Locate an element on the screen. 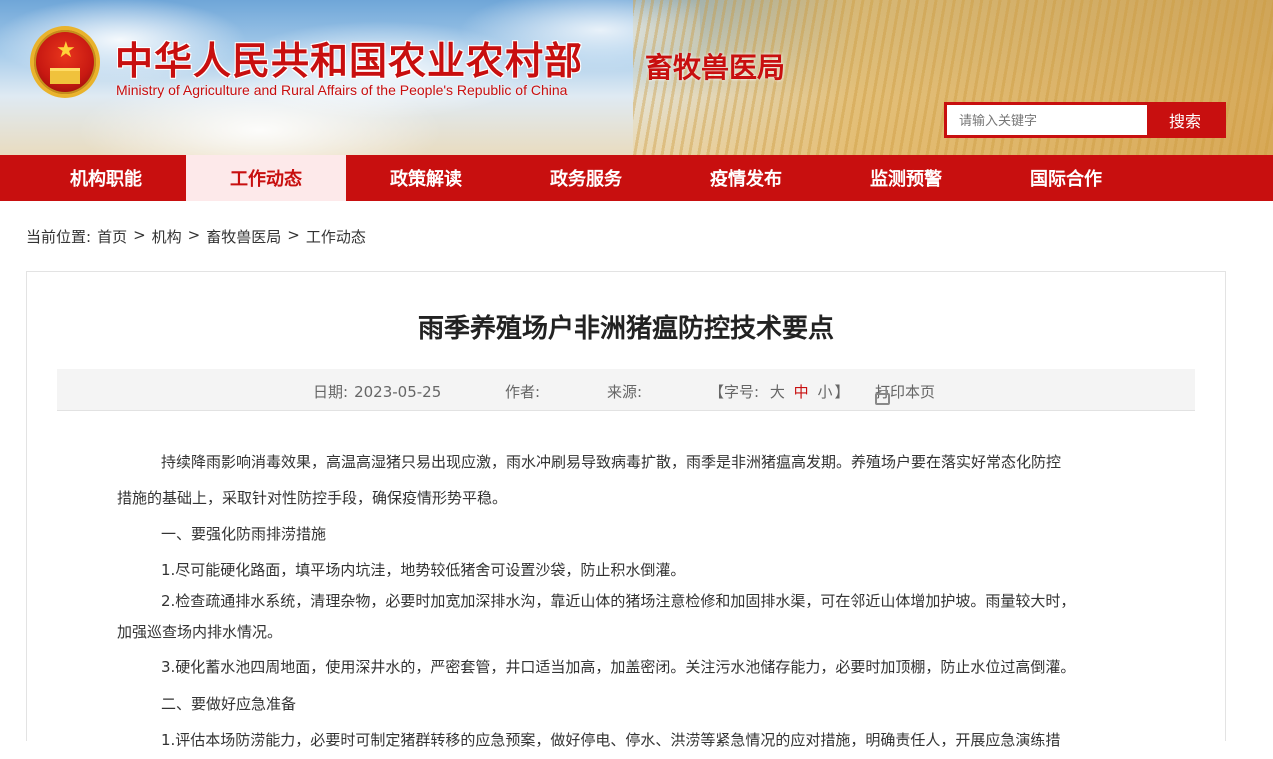 The image size is (1273, 759). font-size-control: 【字号: 大 中 小】 is located at coordinates (779, 391).